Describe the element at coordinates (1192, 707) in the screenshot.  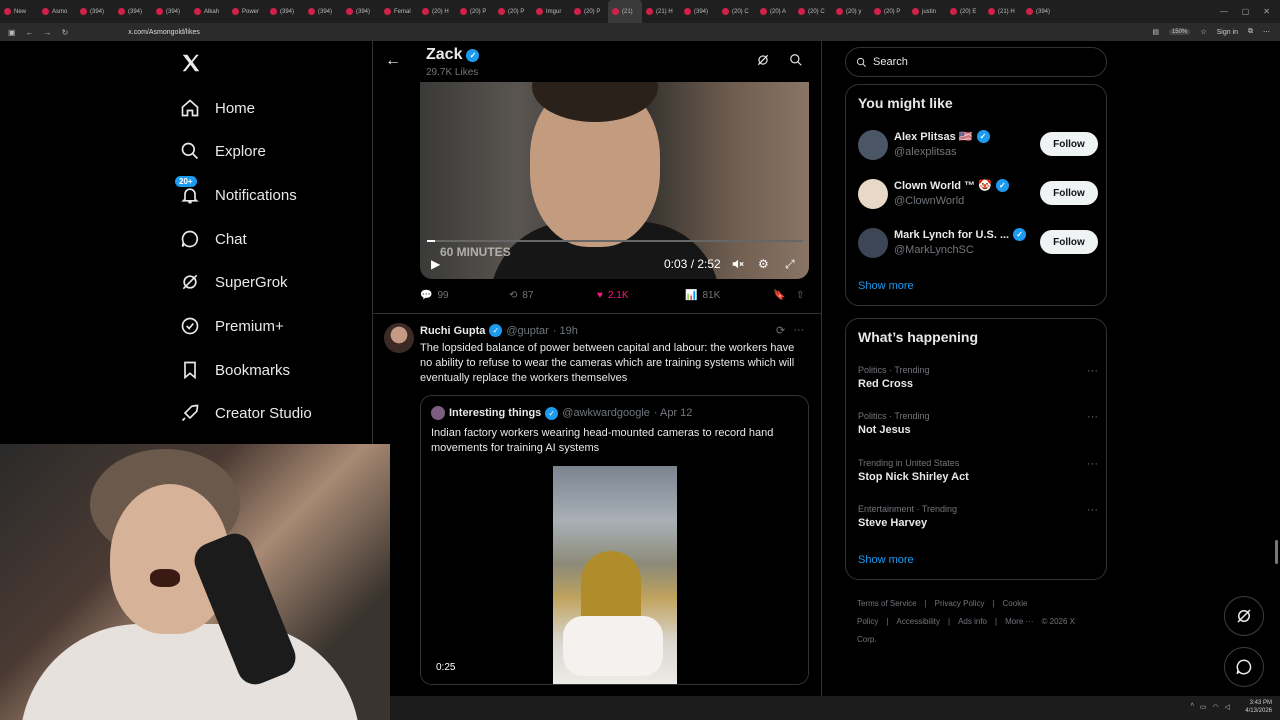
I see `chevron-up-icon: ^` at that location.